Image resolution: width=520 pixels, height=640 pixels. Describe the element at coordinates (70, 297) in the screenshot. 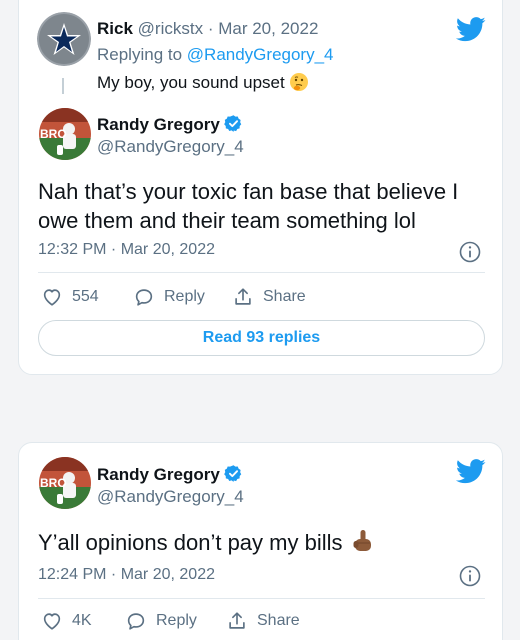

I see `like-button: 554` at that location.